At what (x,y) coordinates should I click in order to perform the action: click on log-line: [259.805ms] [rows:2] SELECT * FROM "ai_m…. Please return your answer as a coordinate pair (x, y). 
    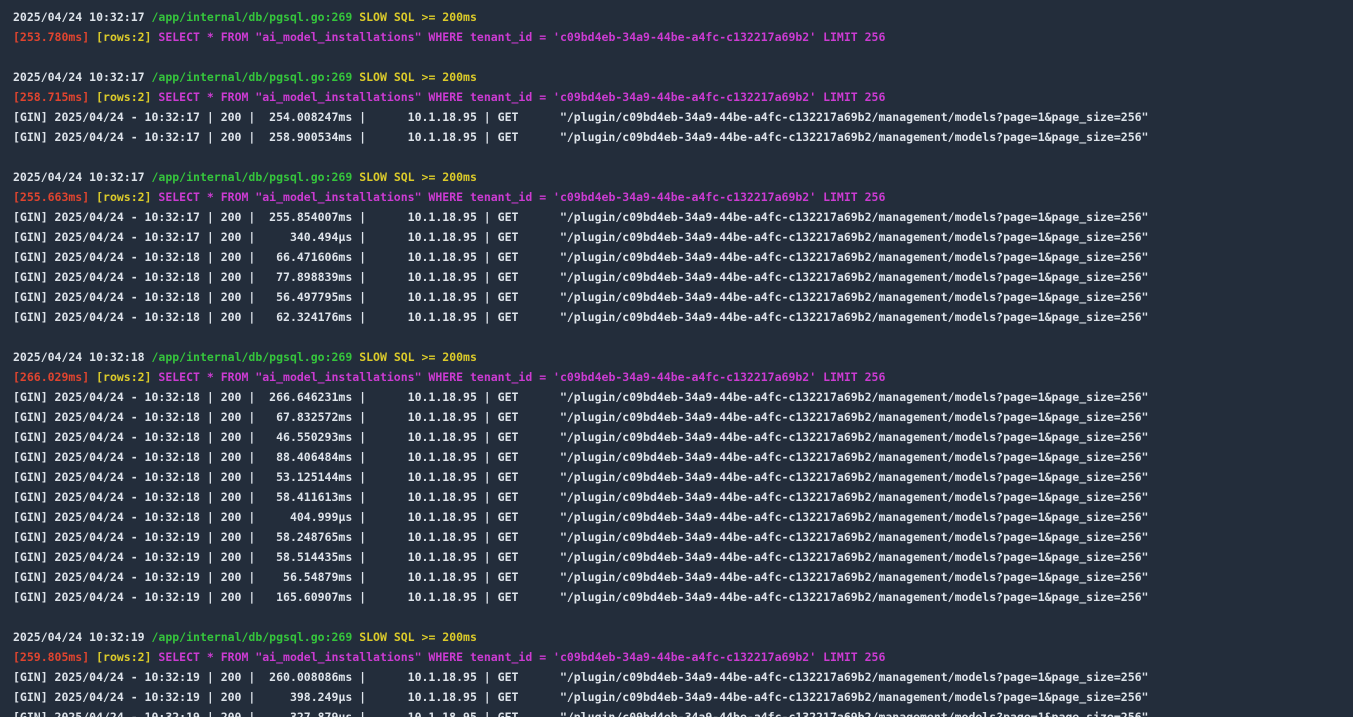
    Looking at the image, I should click on (449, 657).